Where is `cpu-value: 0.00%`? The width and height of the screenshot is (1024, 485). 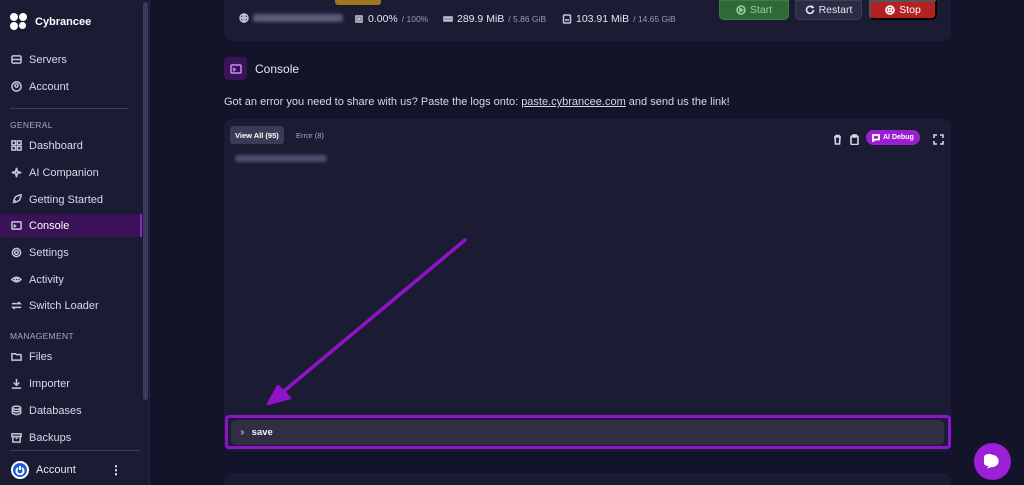
cpu-value: 0.00% is located at coordinates (383, 19).